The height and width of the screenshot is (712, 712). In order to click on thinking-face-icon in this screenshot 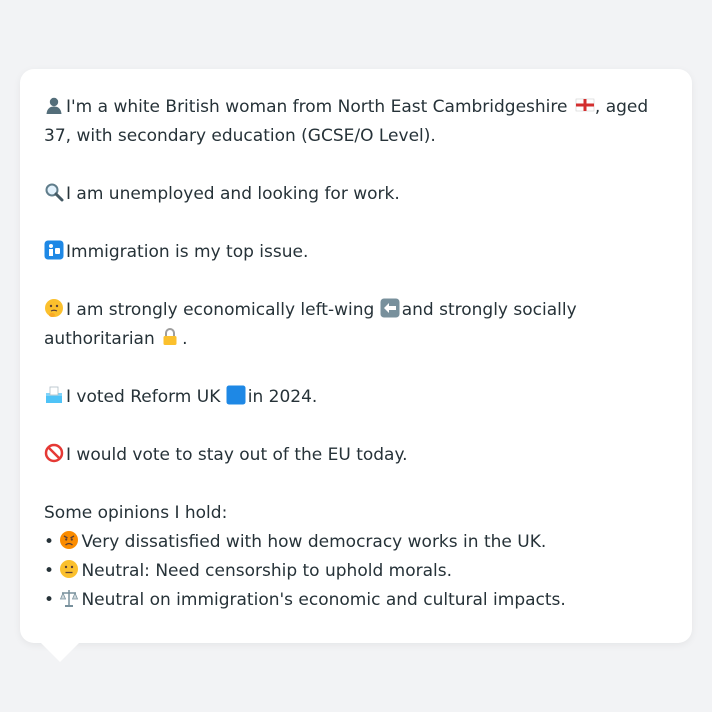, I will do `click(54, 308)`.